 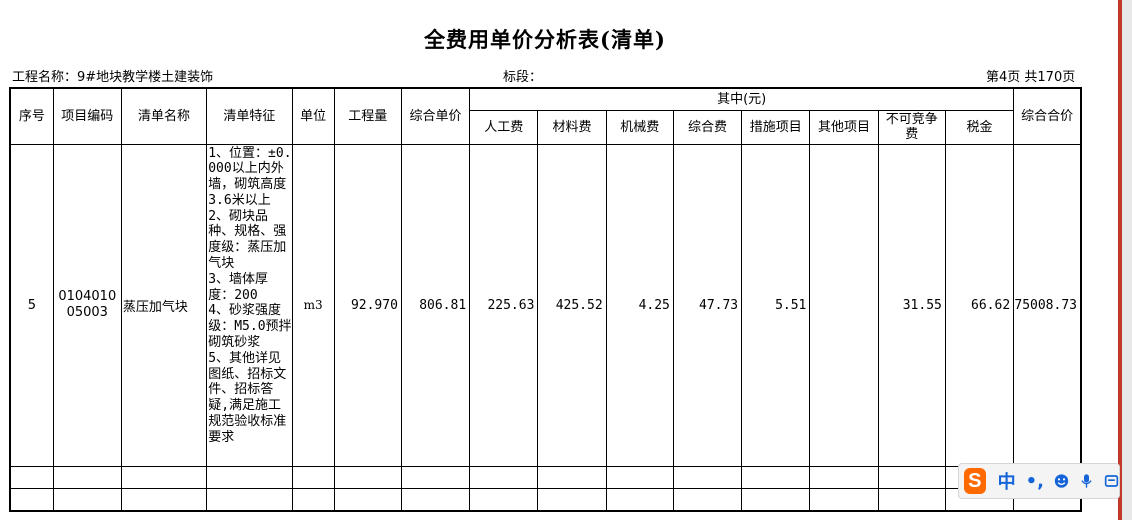 I want to click on cell-other, so click(x=844, y=305).